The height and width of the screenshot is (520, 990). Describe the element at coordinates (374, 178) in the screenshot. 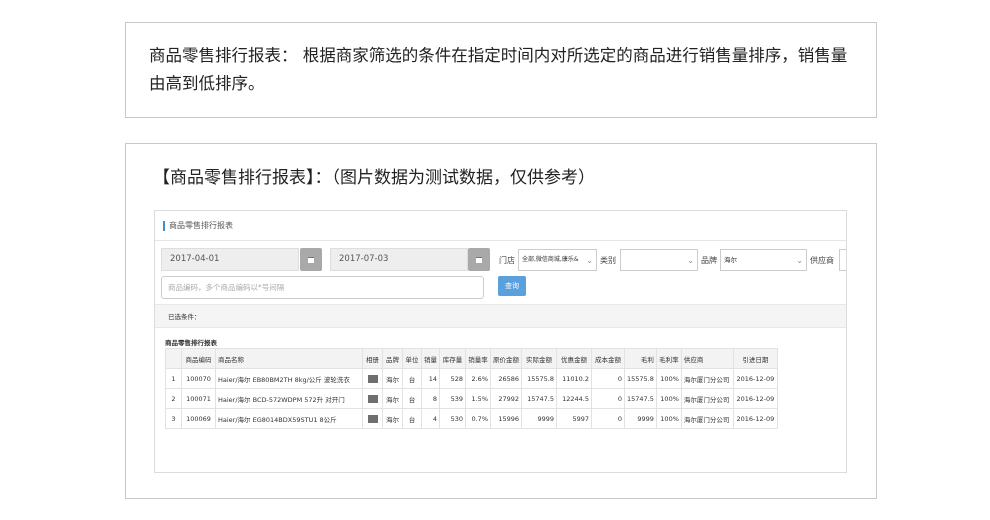

I see `section-title: 【商品零售排行报表】：（图片数据为测试数据，仅供参考）` at that location.